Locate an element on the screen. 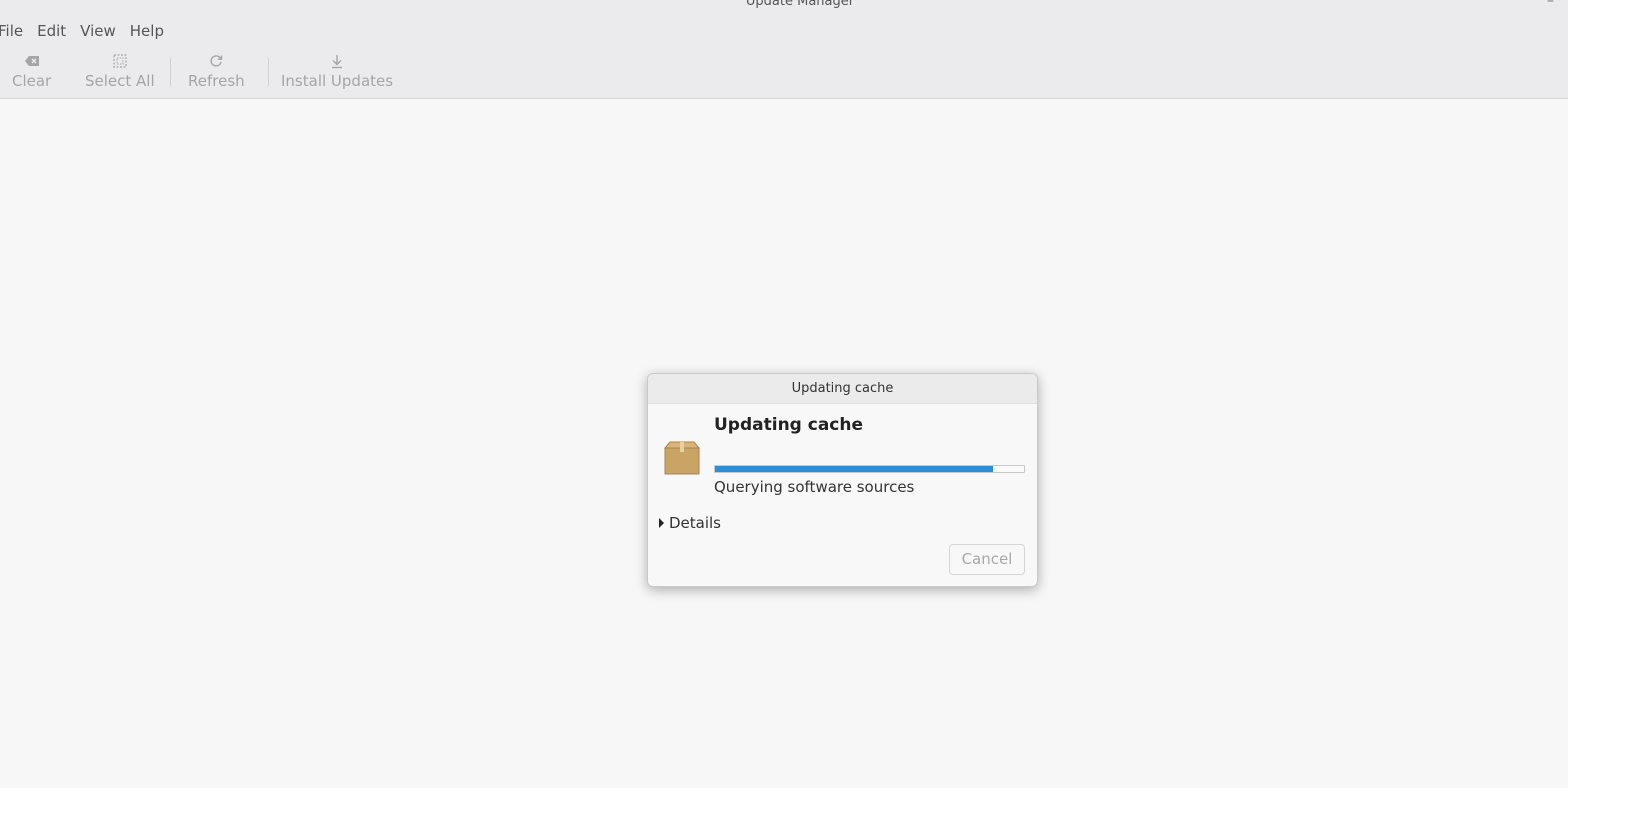 The height and width of the screenshot is (829, 1650). select-all-label: Select All is located at coordinates (120, 81).